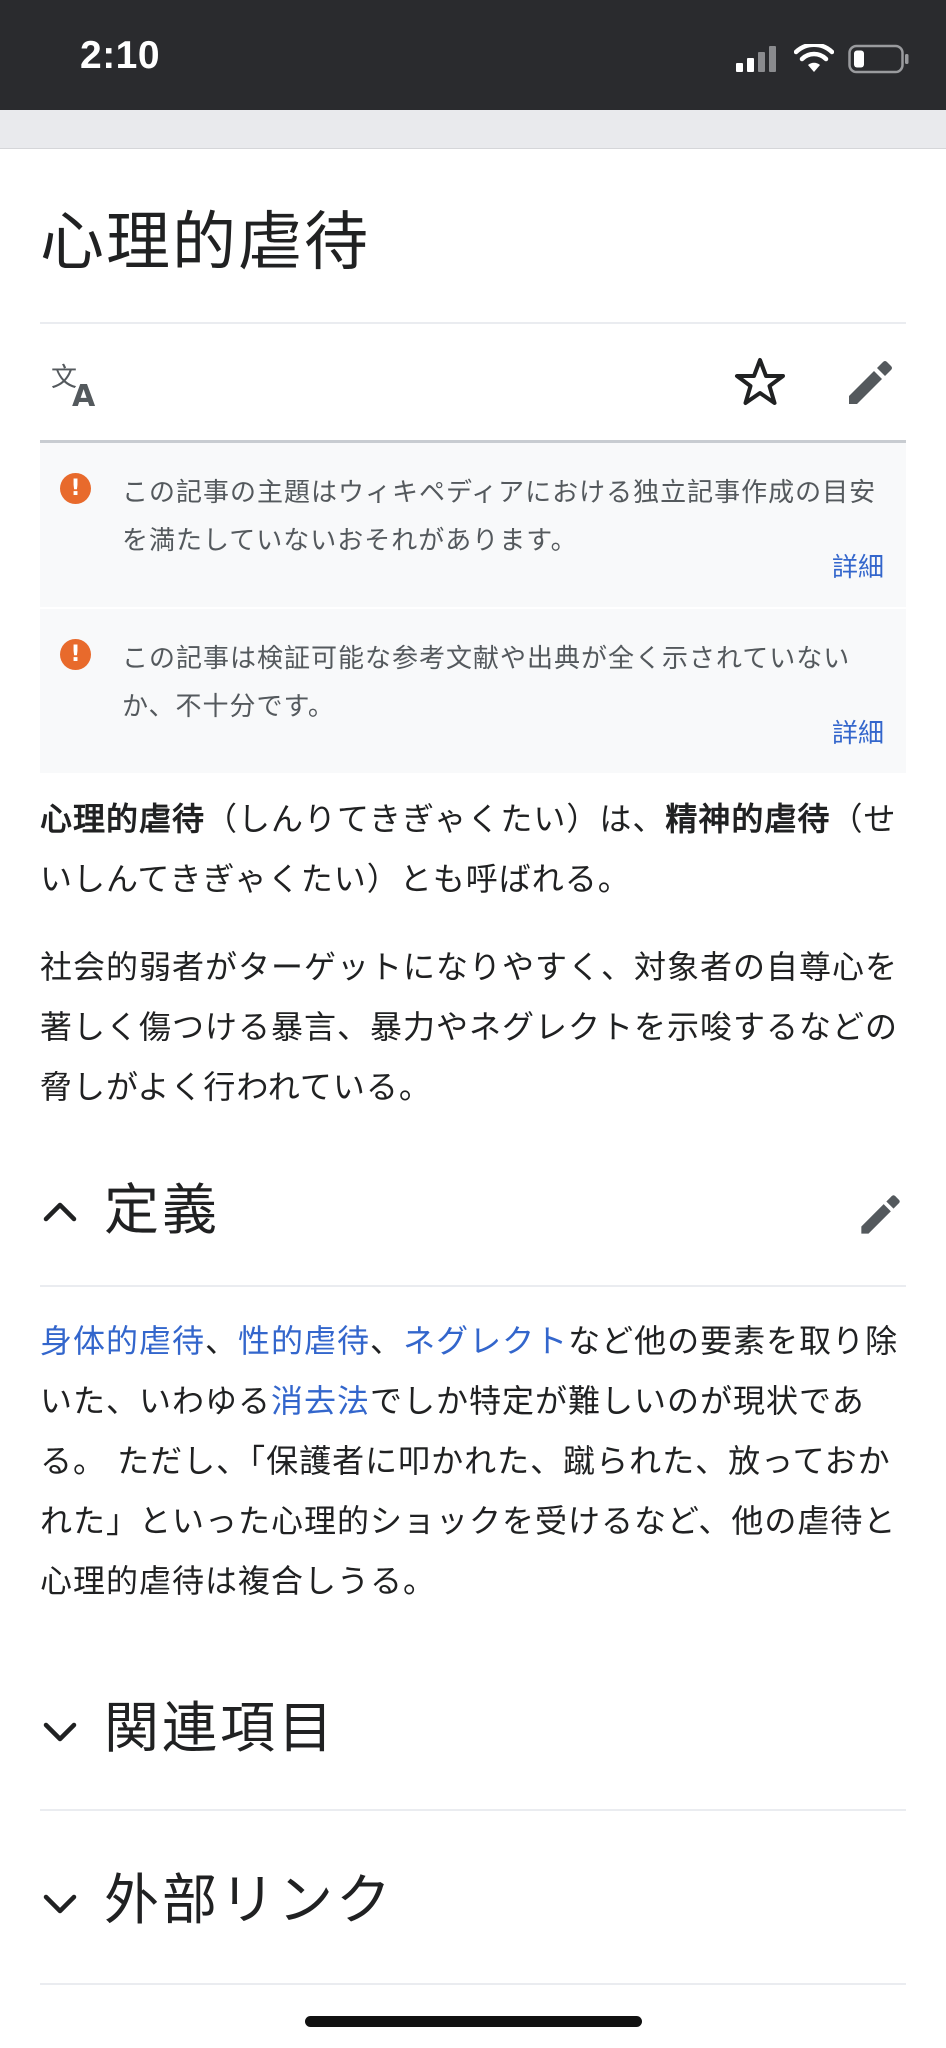  I want to click on notice-sources: ! この記事は検証可能な参考文献や出典が全く示されていないか、不十分です。 詳細, so click(473, 692).